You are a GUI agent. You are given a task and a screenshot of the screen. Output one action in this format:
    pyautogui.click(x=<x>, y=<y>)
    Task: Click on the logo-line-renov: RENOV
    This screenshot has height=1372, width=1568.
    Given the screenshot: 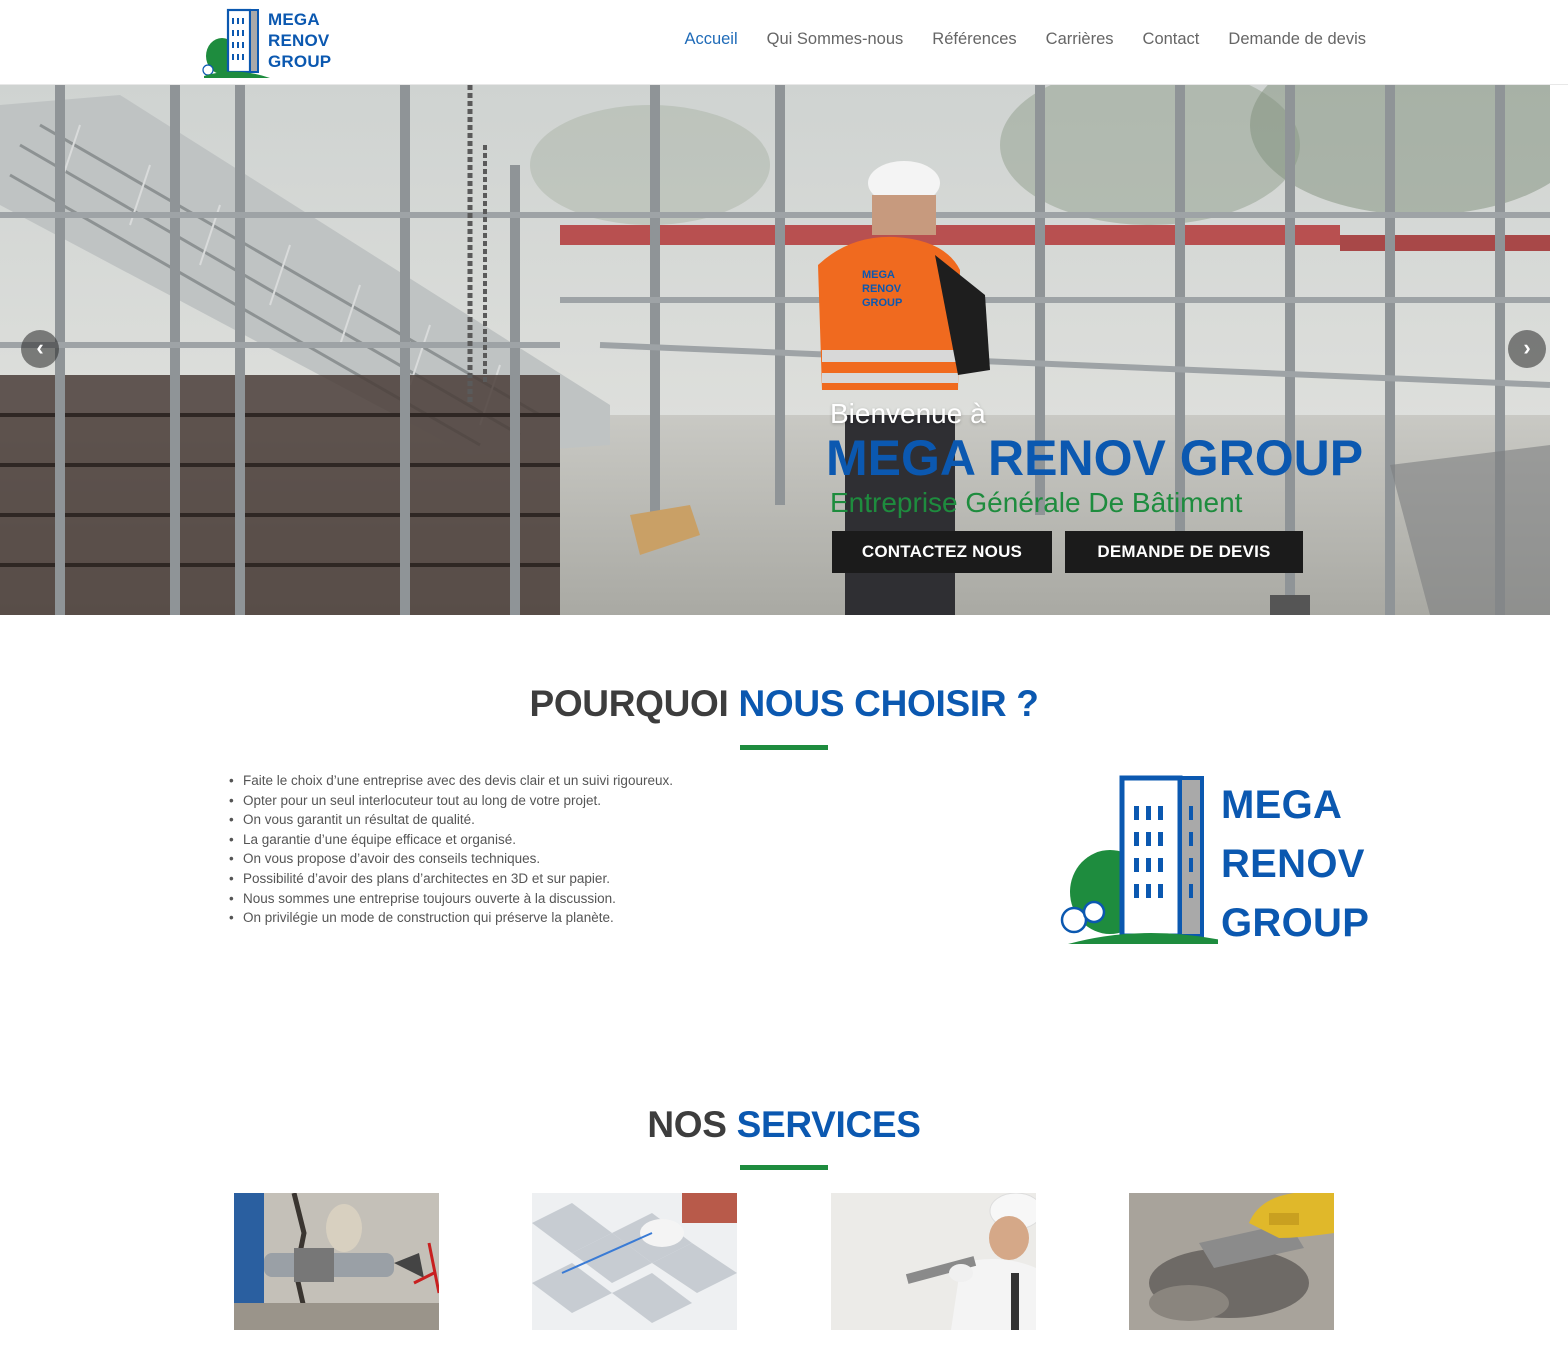 What is the action you would take?
    pyautogui.click(x=299, y=40)
    